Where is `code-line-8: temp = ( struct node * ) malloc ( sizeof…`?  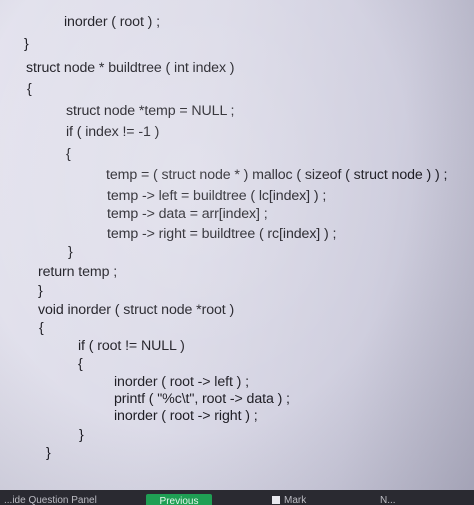
code-line-8: temp = ( struct node * ) malloc ( sizeof… is located at coordinates (277, 175).